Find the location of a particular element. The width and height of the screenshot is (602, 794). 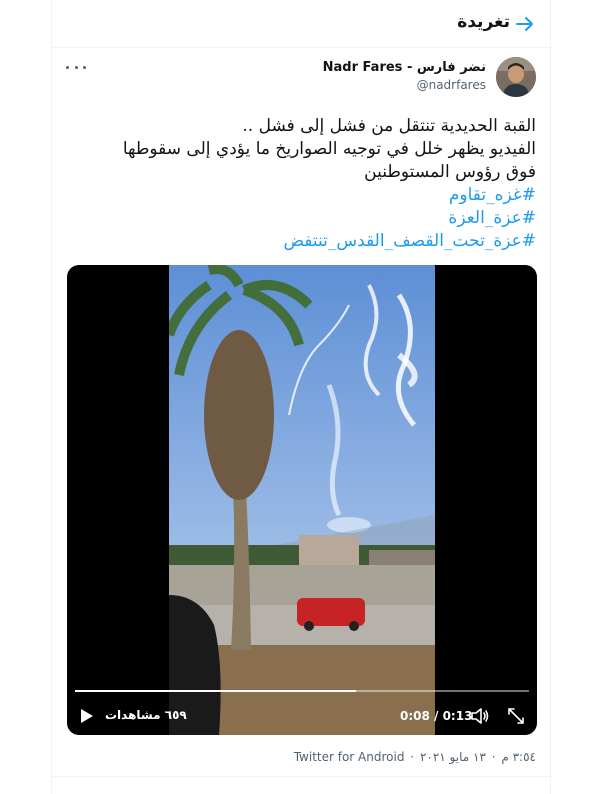

play-icon is located at coordinates (87, 716).